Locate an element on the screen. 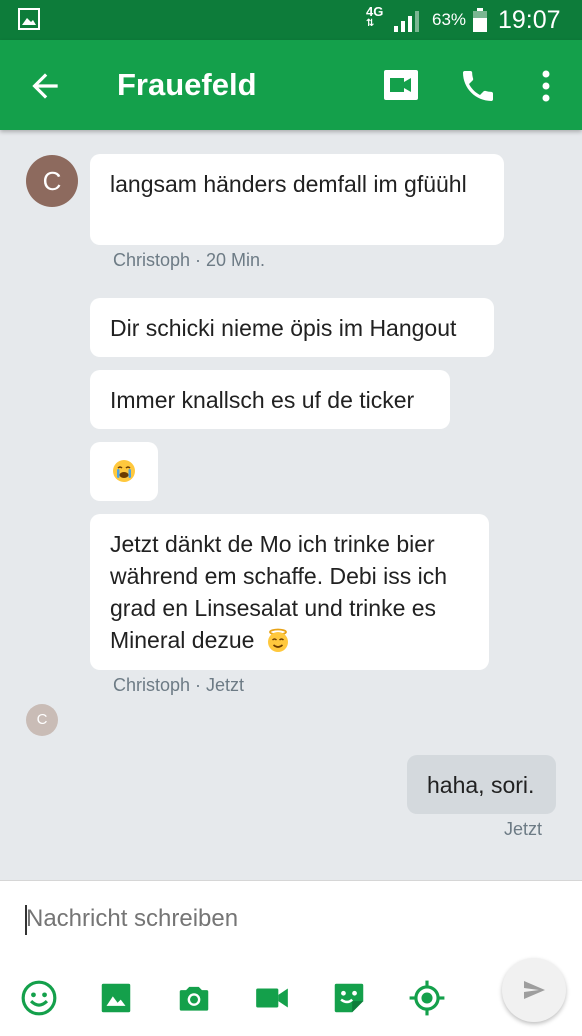  outgoing-message-bubble: haha, sori. is located at coordinates (481, 784).